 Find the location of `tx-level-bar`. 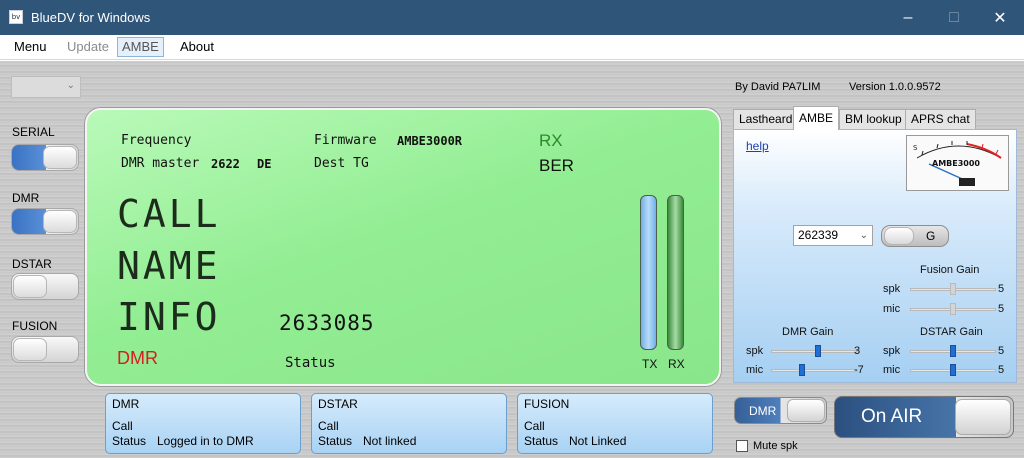

tx-level-bar is located at coordinates (648, 272).